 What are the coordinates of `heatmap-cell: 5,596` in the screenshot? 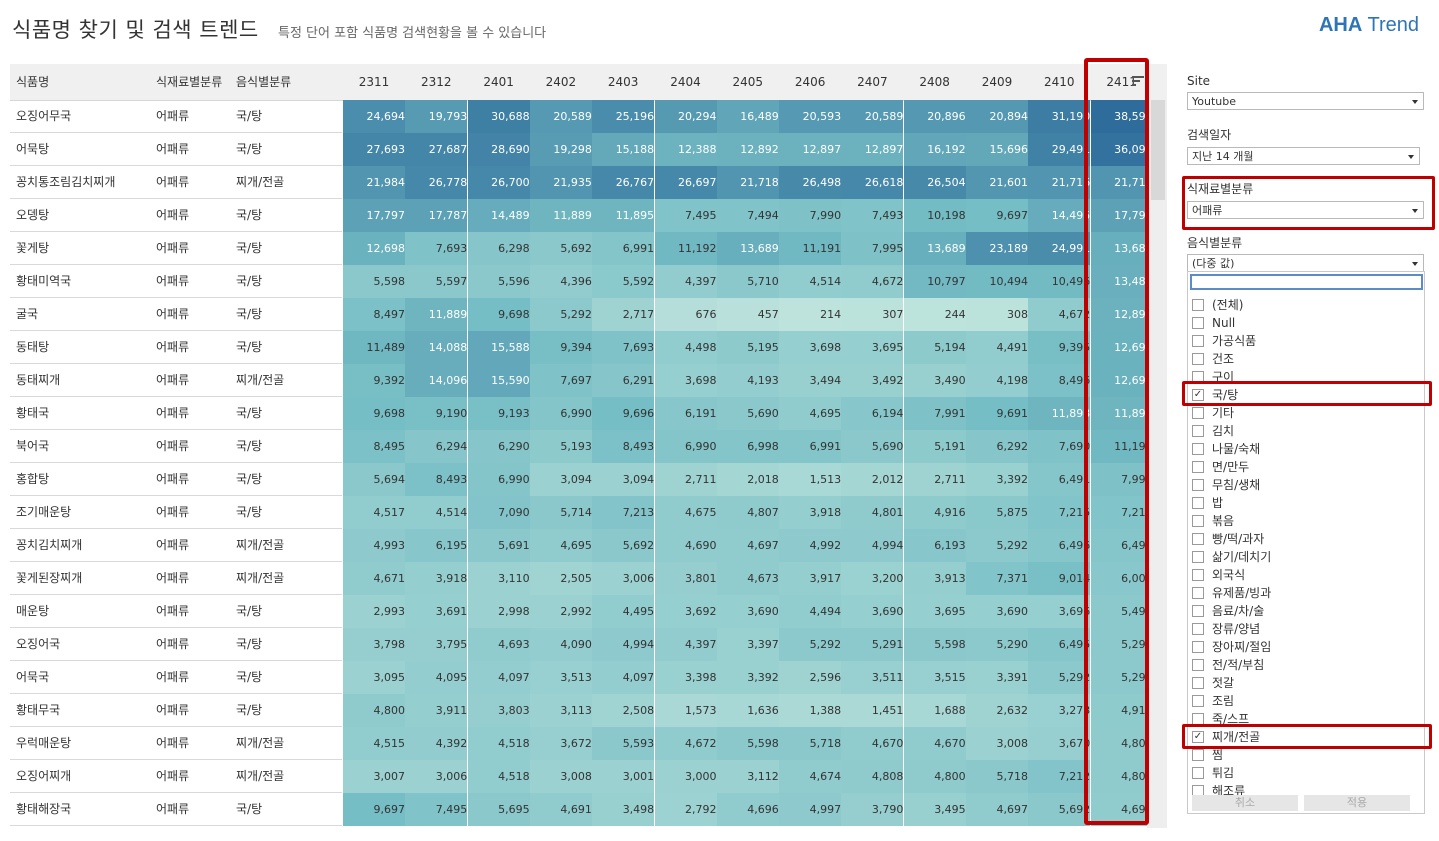 It's located at (498, 281).